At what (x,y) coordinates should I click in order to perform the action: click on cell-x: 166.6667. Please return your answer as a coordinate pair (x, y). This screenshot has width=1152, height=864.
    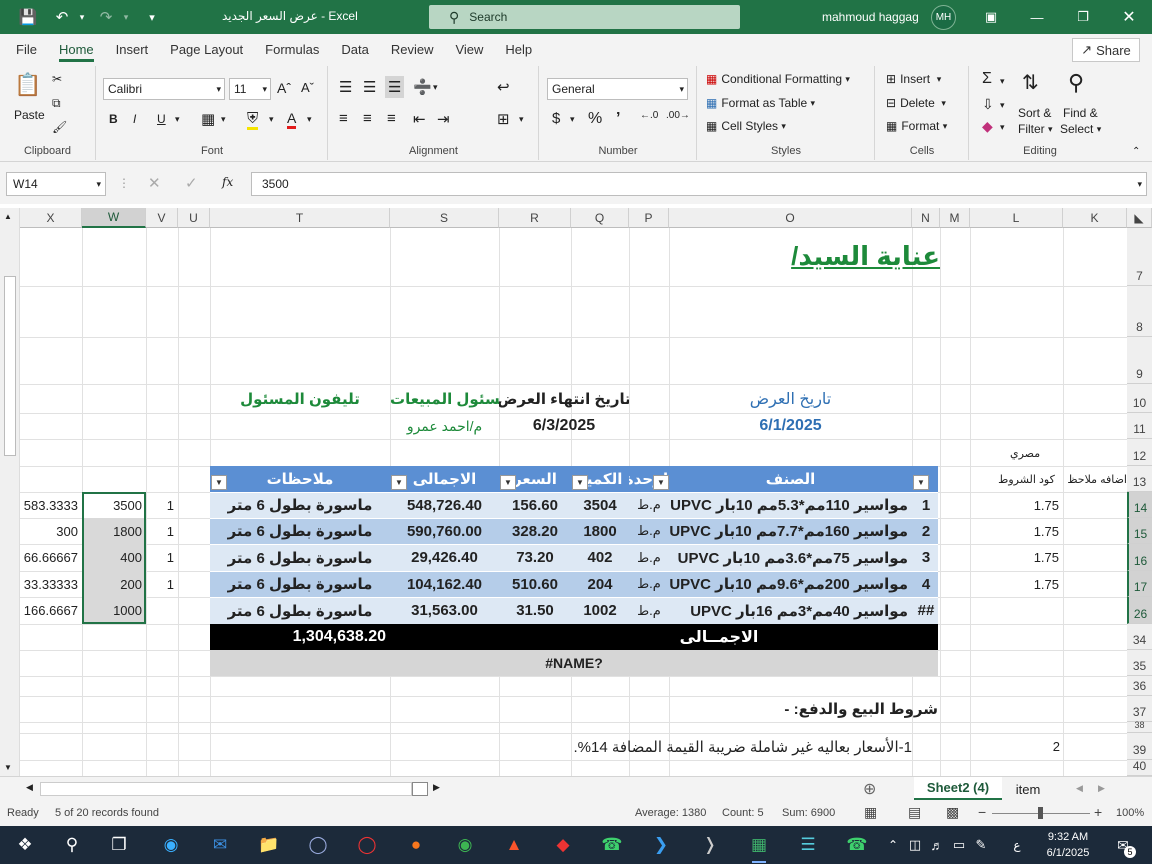
    Looking at the image, I should click on (51, 610).